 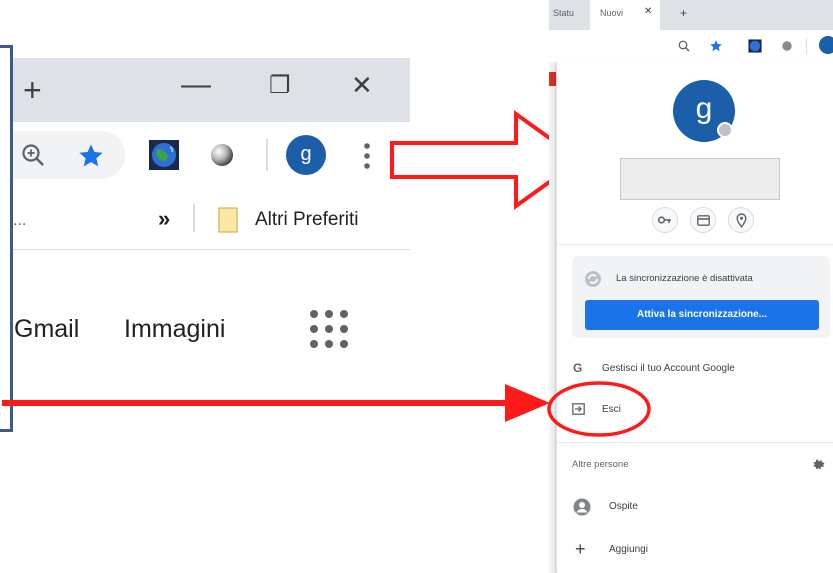 I want to click on manage-account-item: G Gestisci il tuo Account Google, so click(x=695, y=369).